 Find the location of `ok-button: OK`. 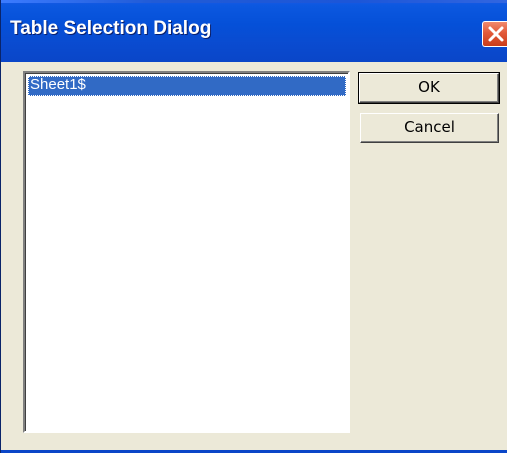

ok-button: OK is located at coordinates (429, 88).